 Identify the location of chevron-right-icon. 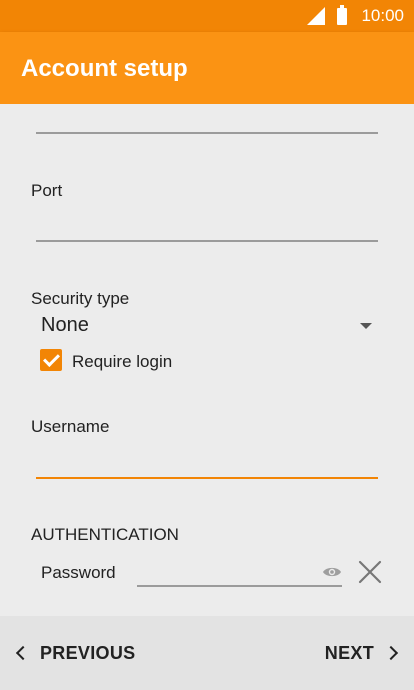
(391, 653).